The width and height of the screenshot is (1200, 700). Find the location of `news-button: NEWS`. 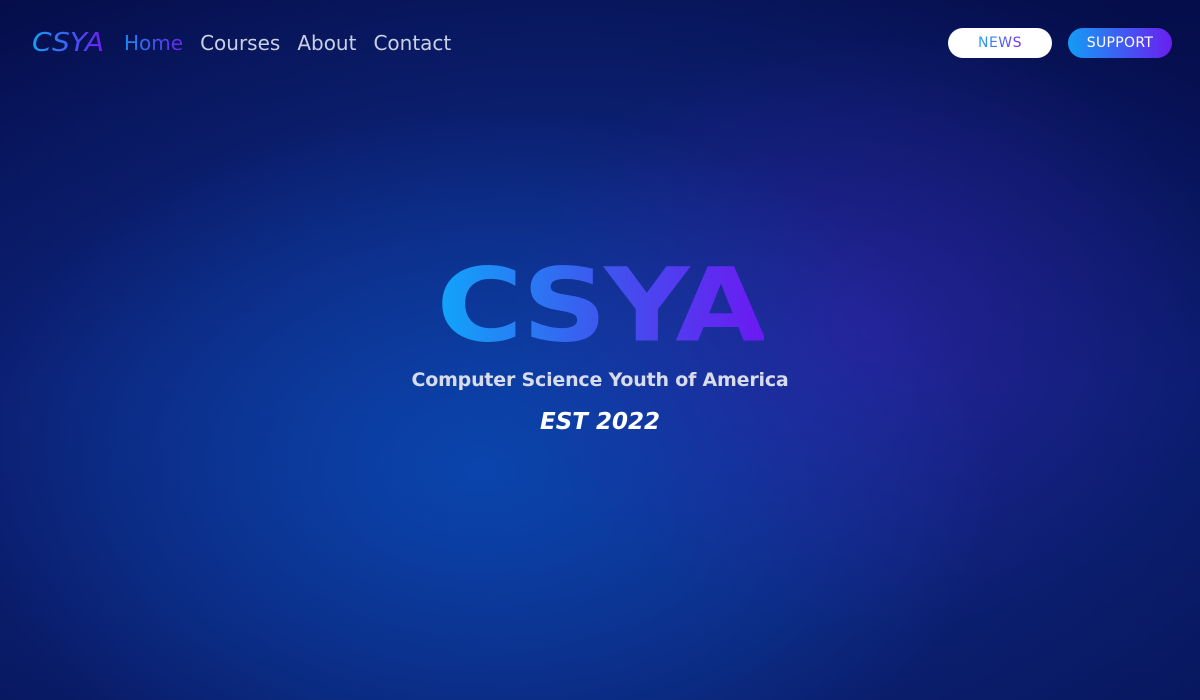

news-button: NEWS is located at coordinates (1000, 43).